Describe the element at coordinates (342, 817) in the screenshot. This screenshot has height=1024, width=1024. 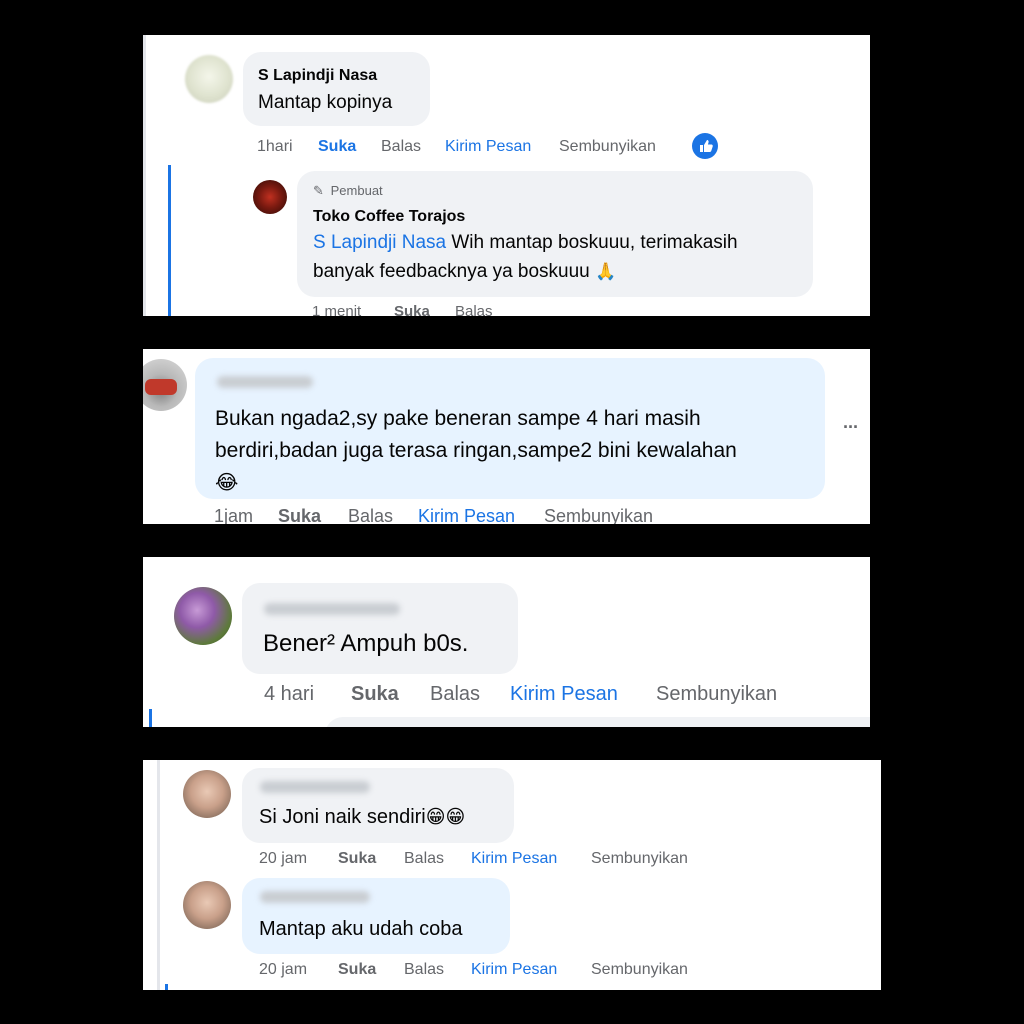
I see `comment-text-content: Si Joni naik sendiri` at that location.